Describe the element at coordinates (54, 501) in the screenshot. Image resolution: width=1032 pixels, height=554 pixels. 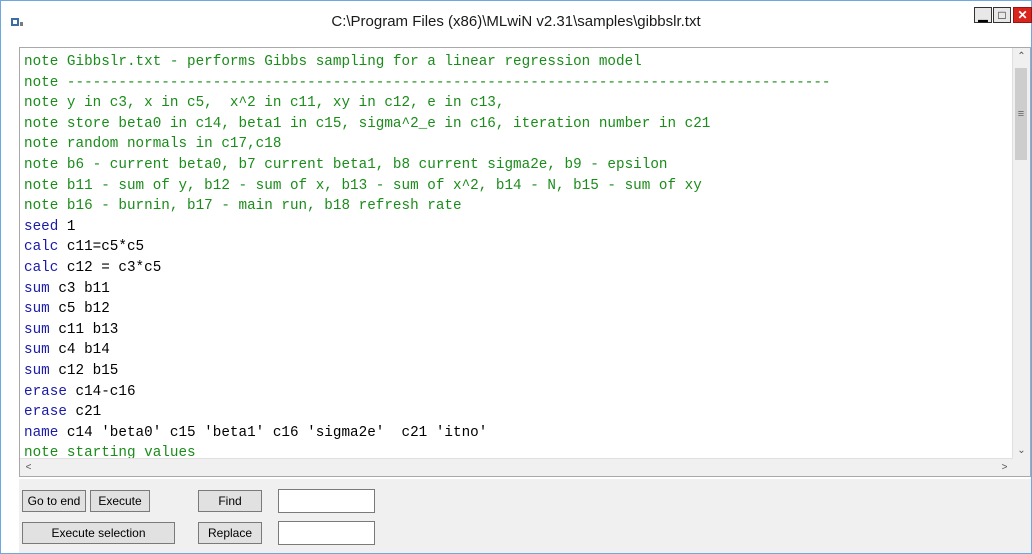
I see `go-to-end-button: Go to end` at that location.